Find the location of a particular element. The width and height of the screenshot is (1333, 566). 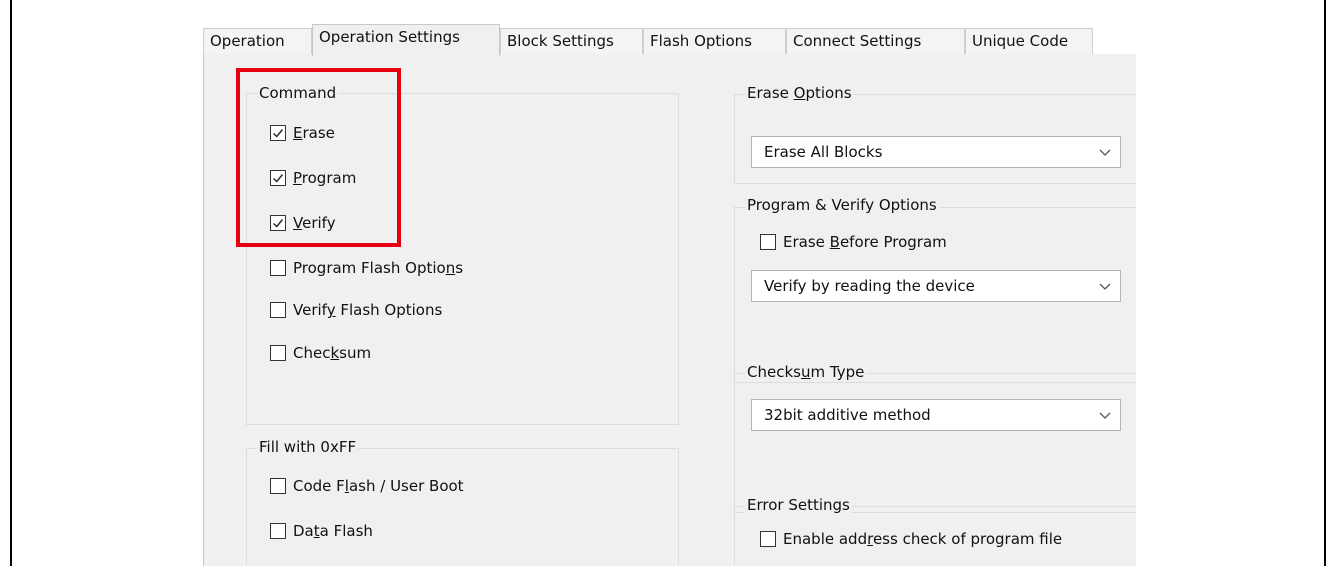

data-flash-label: Data Flash is located at coordinates (333, 531).